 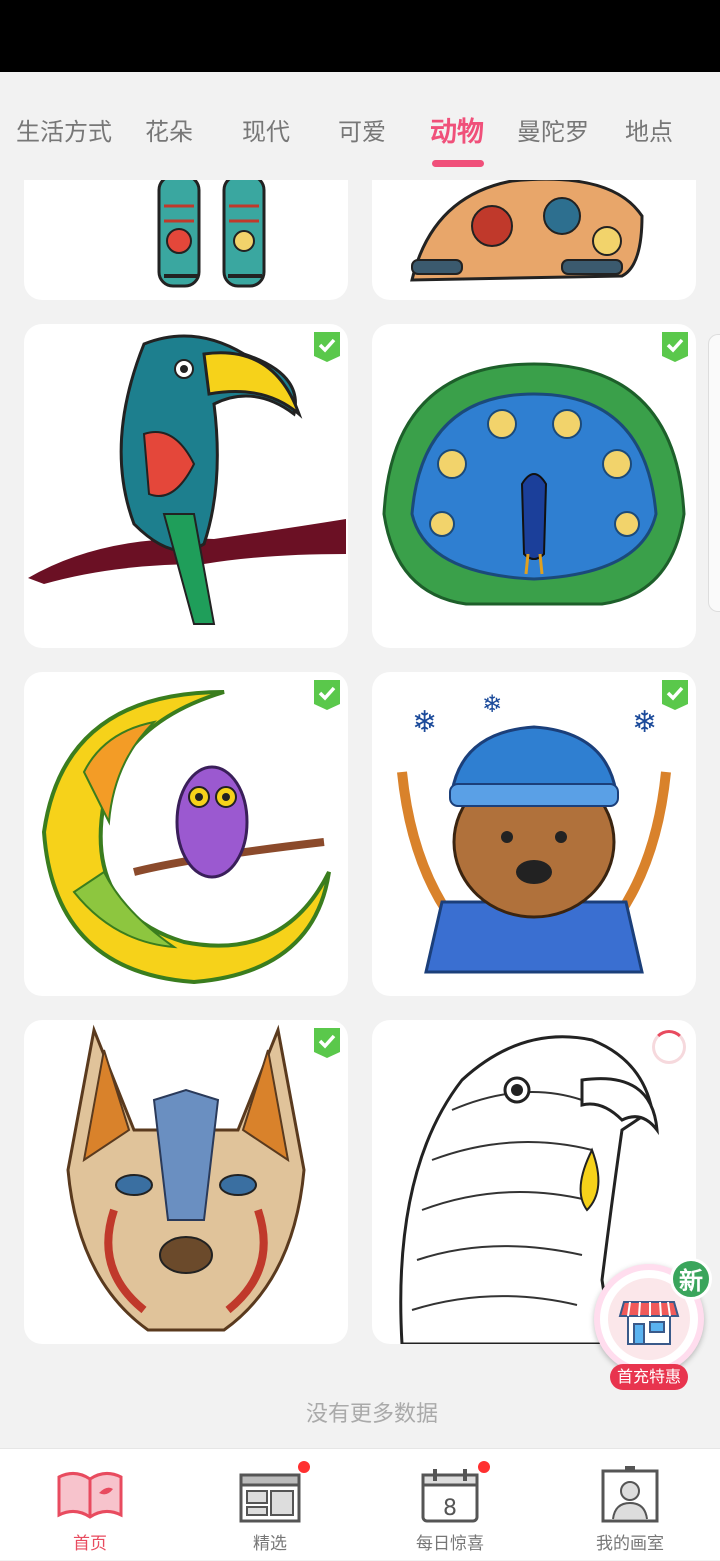 I want to click on tab-cute: 可爱, so click(x=362, y=129).